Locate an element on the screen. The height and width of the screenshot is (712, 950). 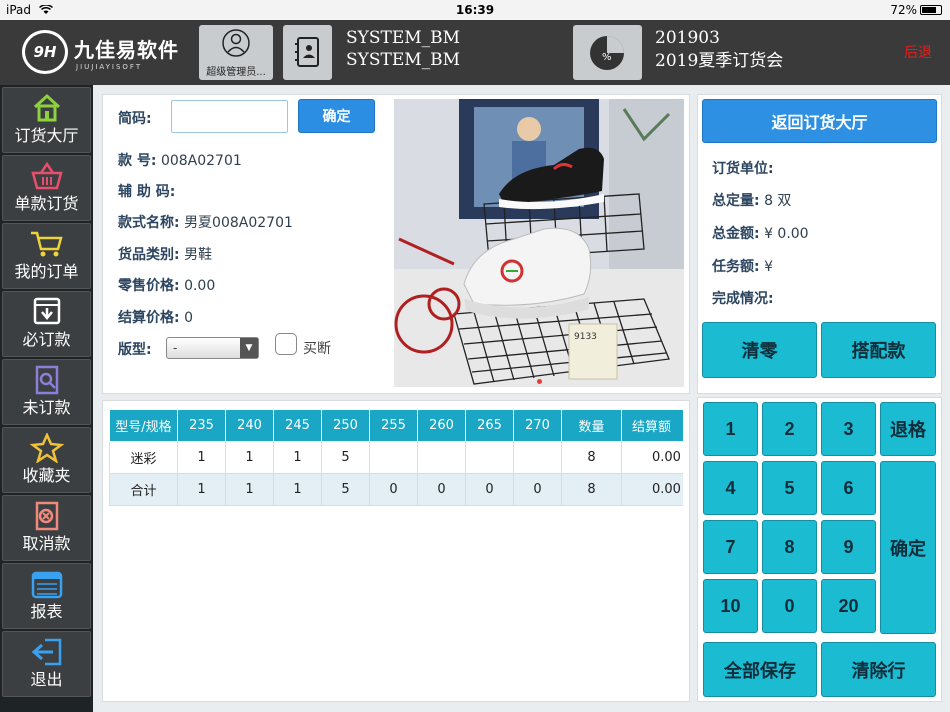
calendar-icon is located at coordinates (46, 585).